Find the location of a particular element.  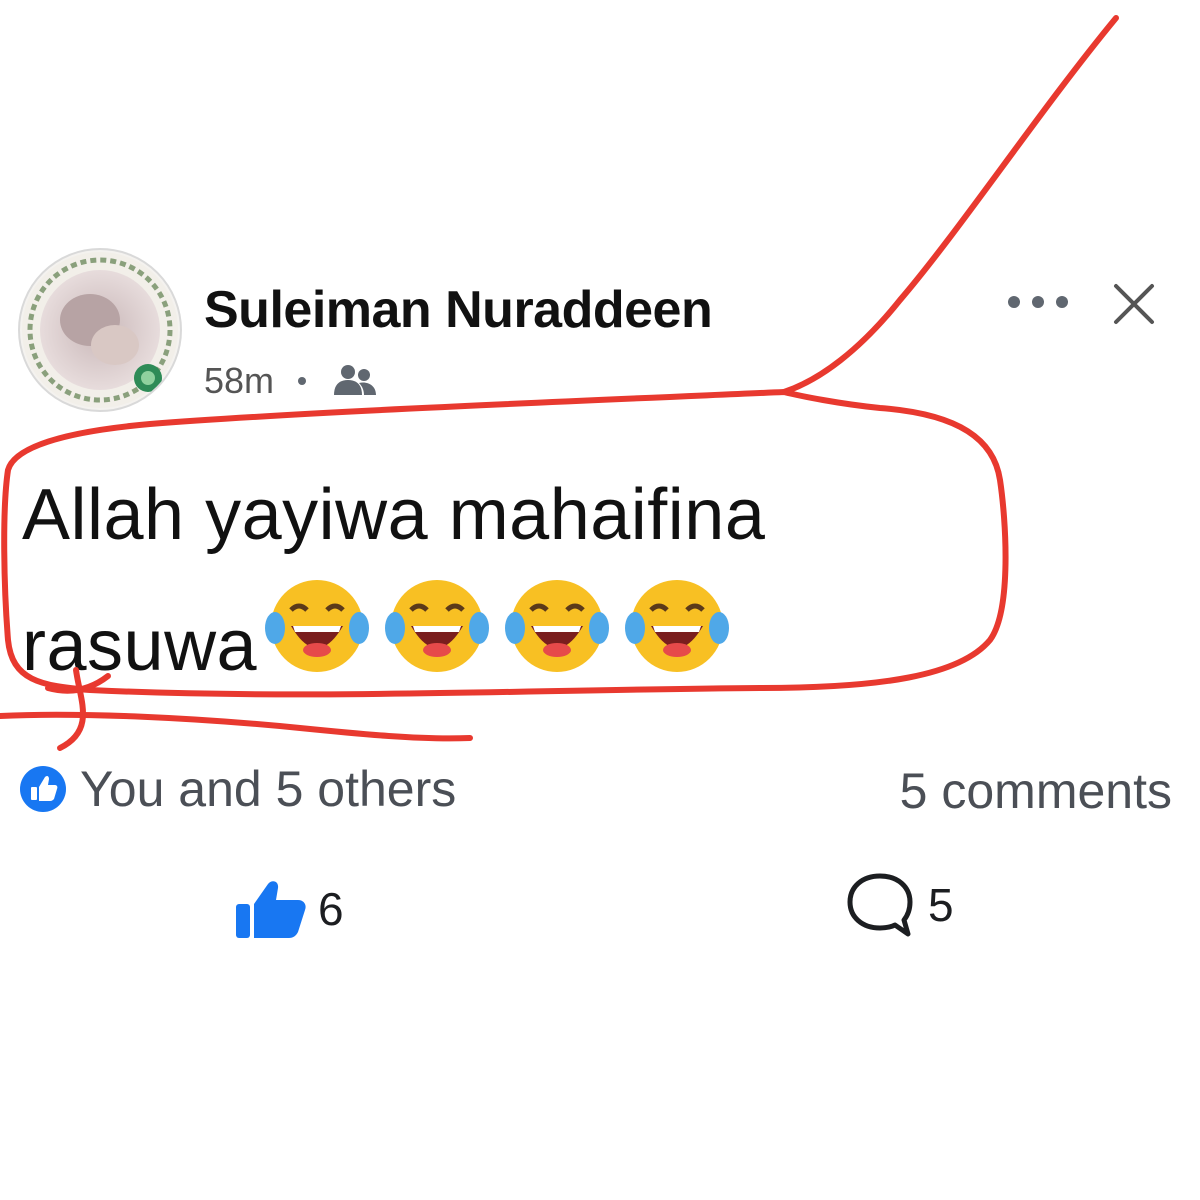

post-text-line-1: Allah yayiwa mahaifina is located at coordinates (394, 515).